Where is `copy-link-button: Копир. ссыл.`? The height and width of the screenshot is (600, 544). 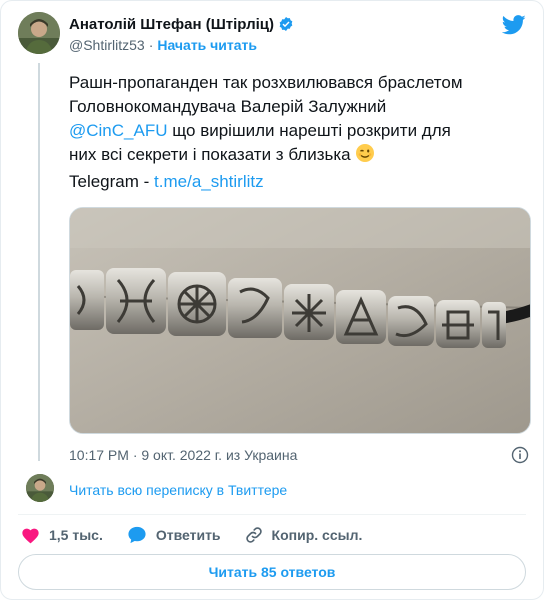 copy-link-button: Копир. ссыл. is located at coordinates (304, 535).